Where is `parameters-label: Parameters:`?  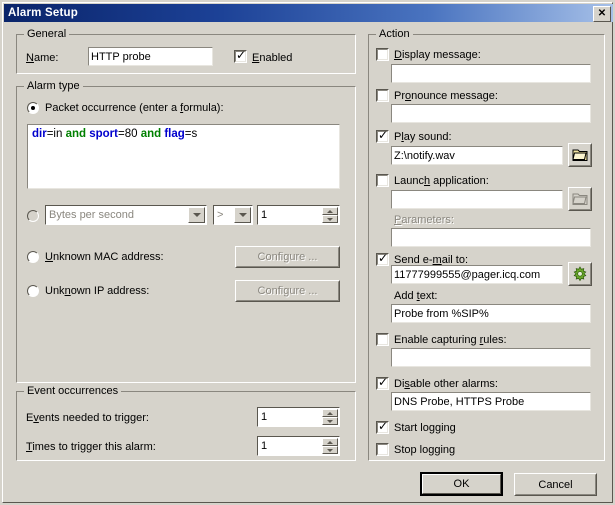
parameters-label: Parameters: is located at coordinates (424, 220).